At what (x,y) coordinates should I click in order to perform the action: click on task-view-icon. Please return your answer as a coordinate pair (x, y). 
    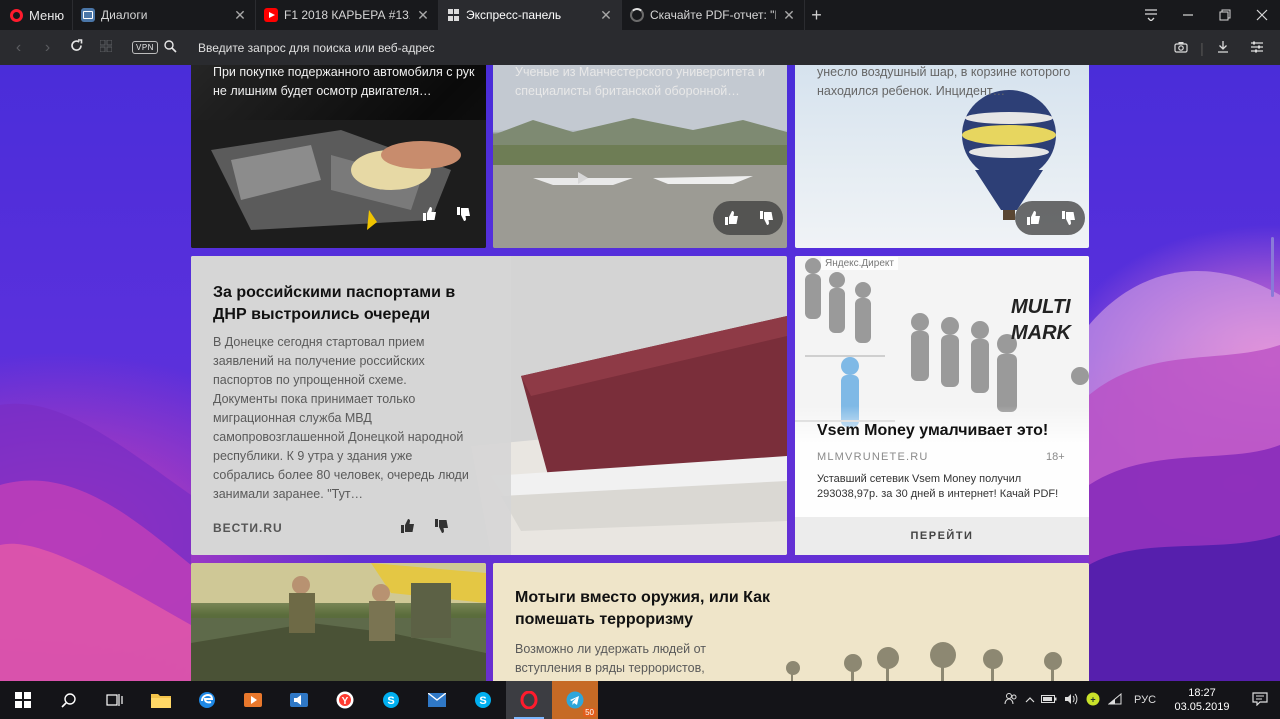
    Looking at the image, I should click on (115, 700).